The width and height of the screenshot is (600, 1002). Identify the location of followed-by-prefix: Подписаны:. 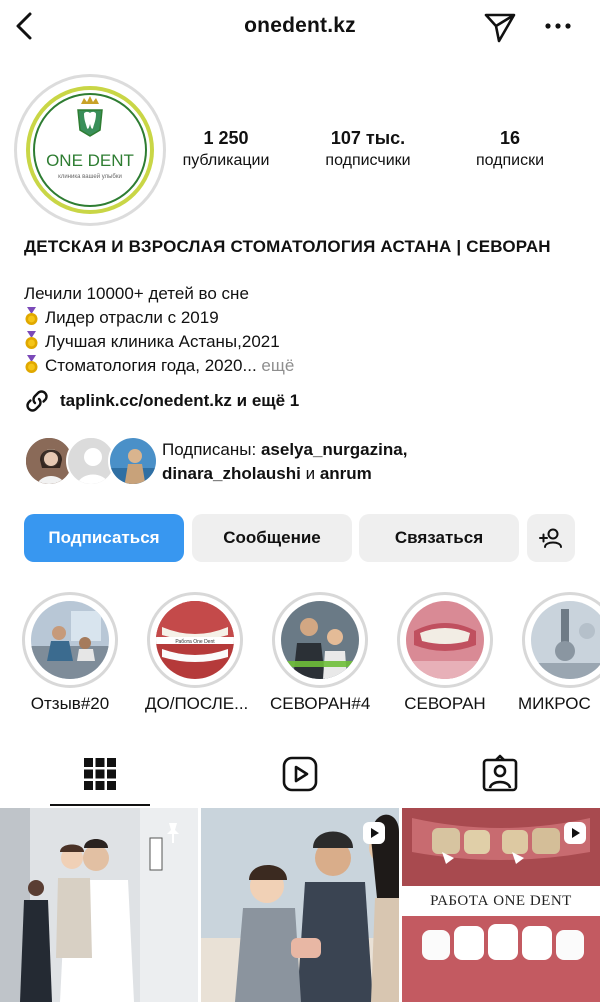
(209, 449).